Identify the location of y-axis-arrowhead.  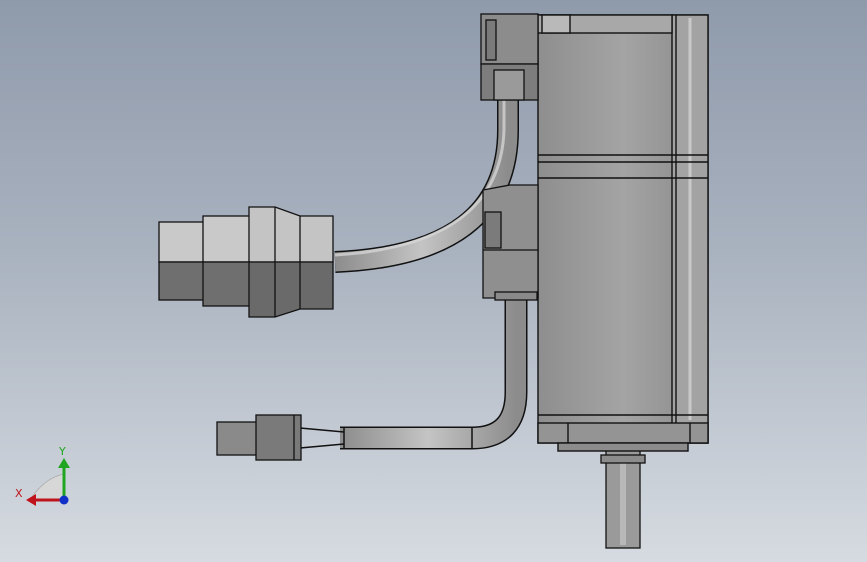
(64, 463).